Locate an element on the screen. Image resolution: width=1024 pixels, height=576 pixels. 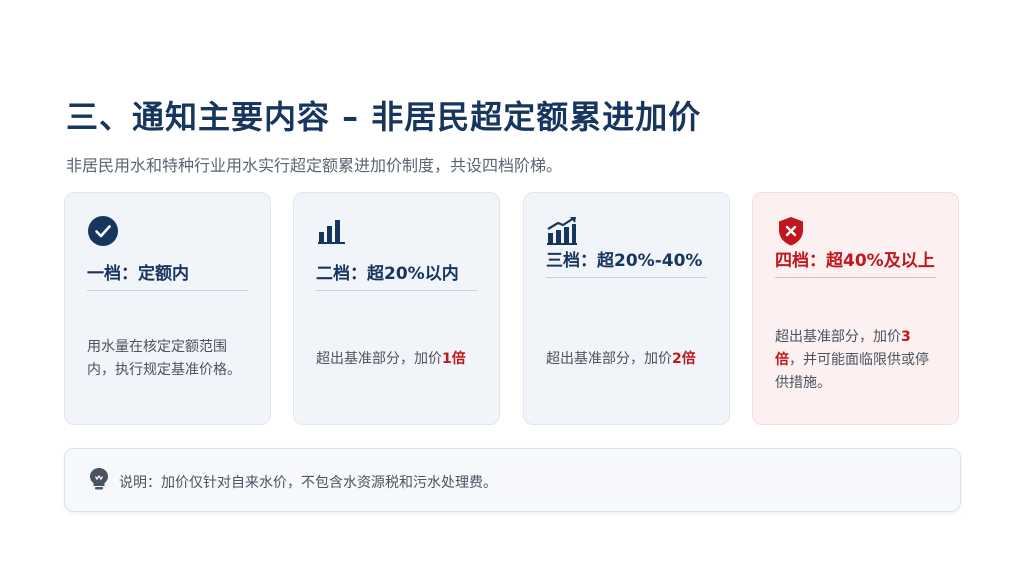
tier-card-4: 四档：超40%及以上 超出基准部分，加价3倍，并可能面临限供或停供措施。 is located at coordinates (855, 308).